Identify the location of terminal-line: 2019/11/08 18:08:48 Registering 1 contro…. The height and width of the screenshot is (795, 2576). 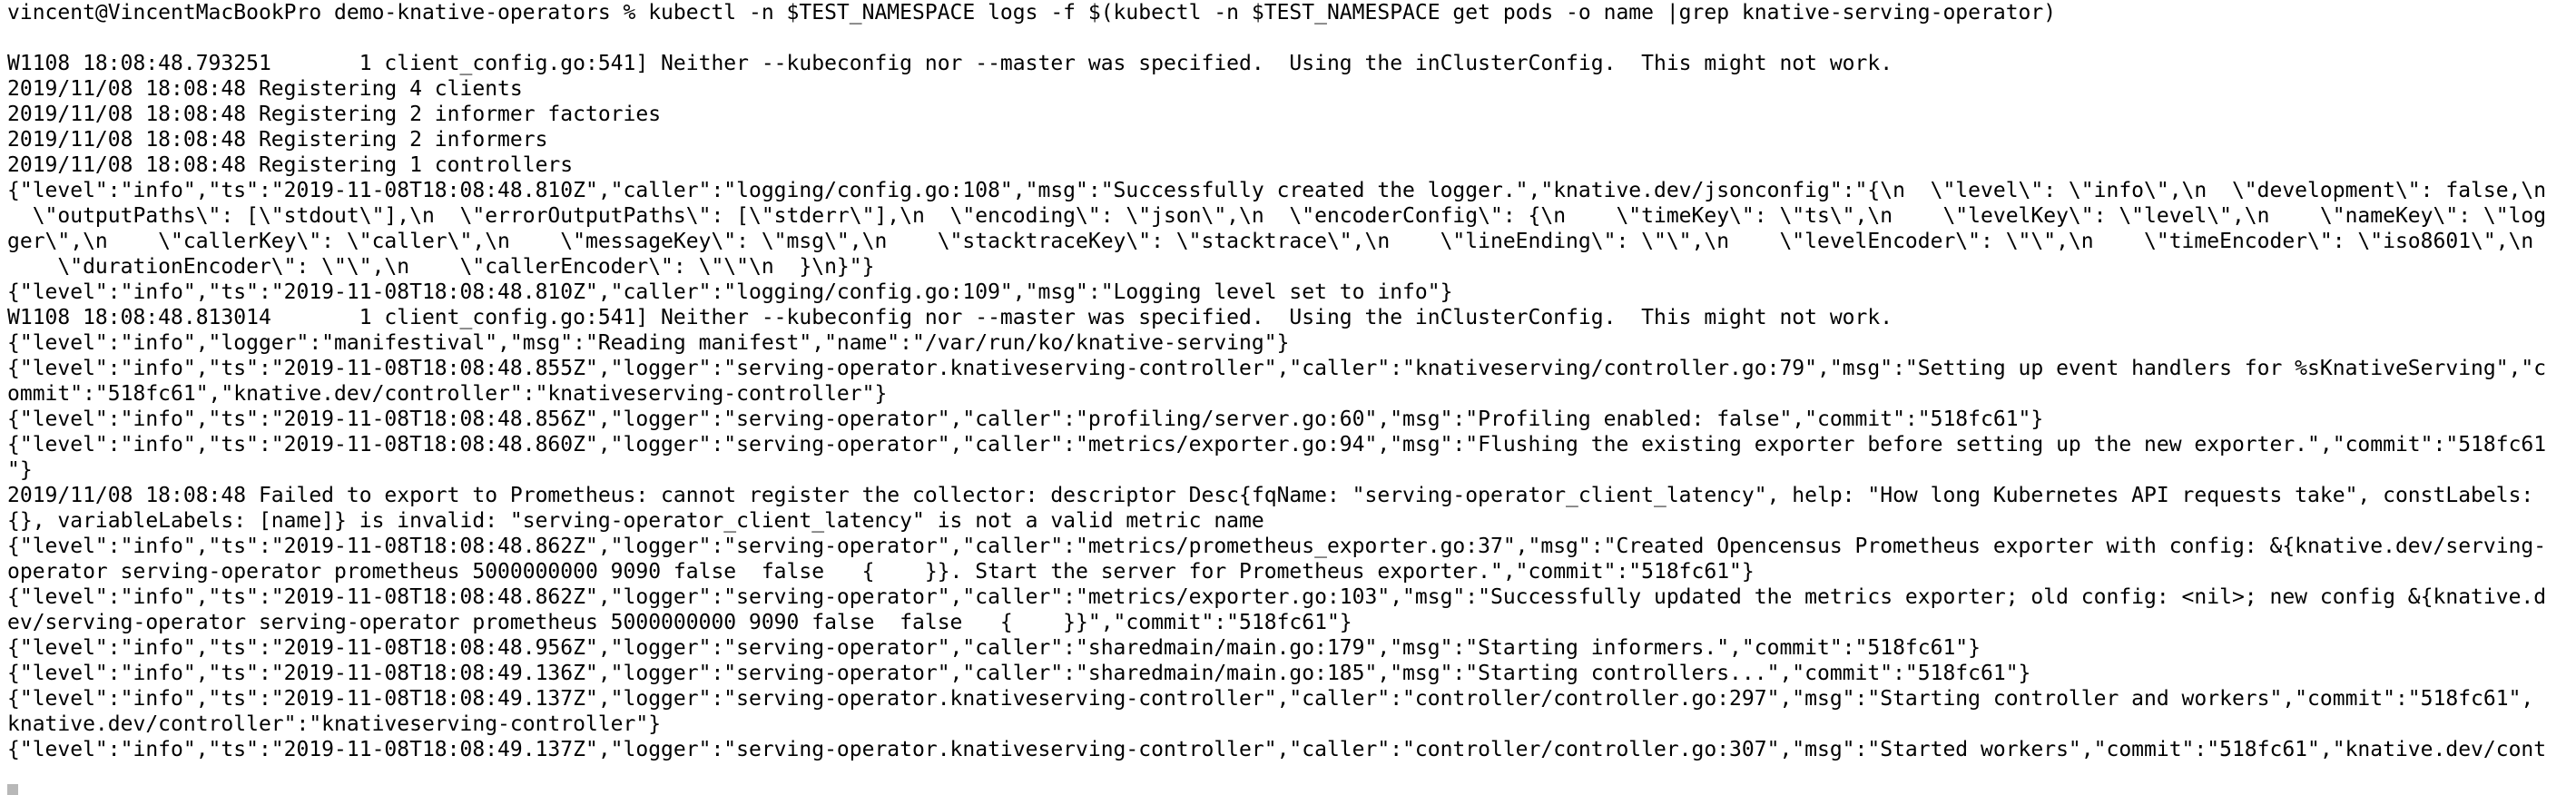
(290, 165).